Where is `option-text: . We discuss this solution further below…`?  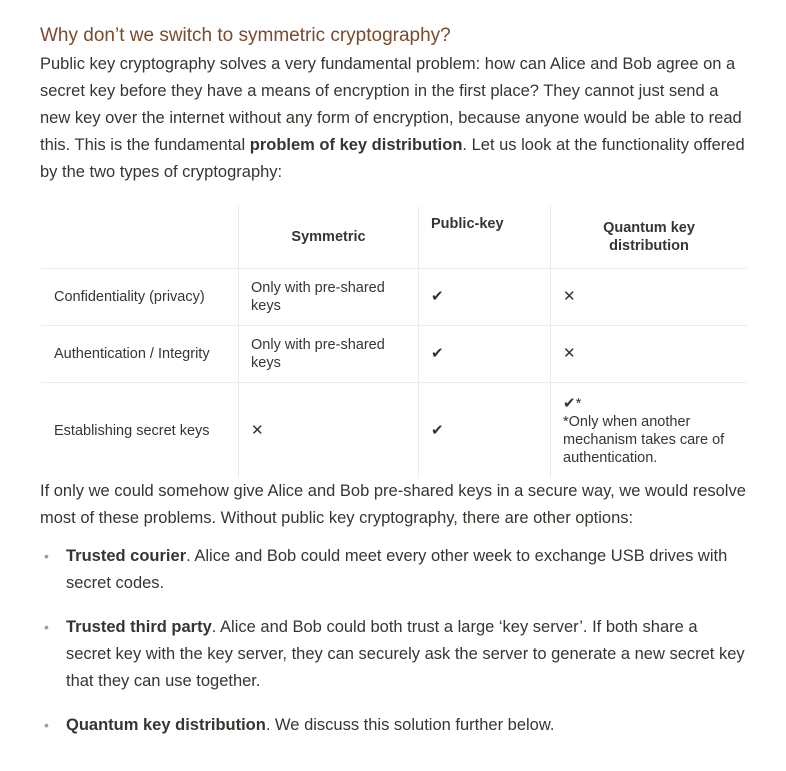
option-text: . We discuss this solution further below… is located at coordinates (410, 725).